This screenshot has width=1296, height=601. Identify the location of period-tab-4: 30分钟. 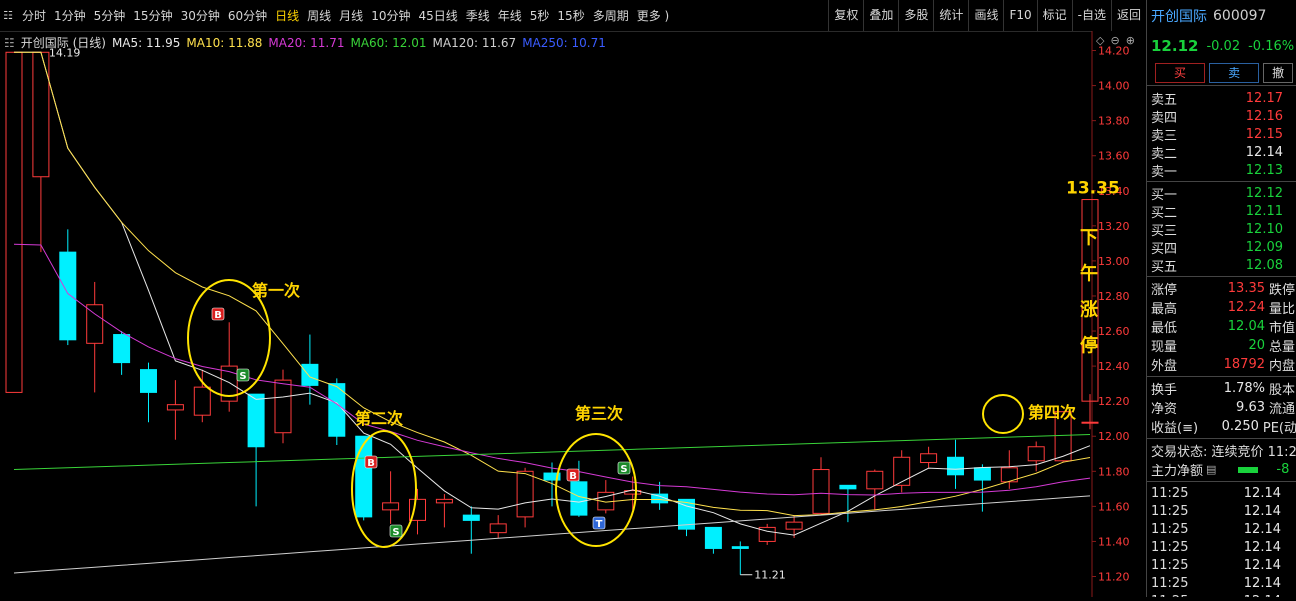
(200, 15).